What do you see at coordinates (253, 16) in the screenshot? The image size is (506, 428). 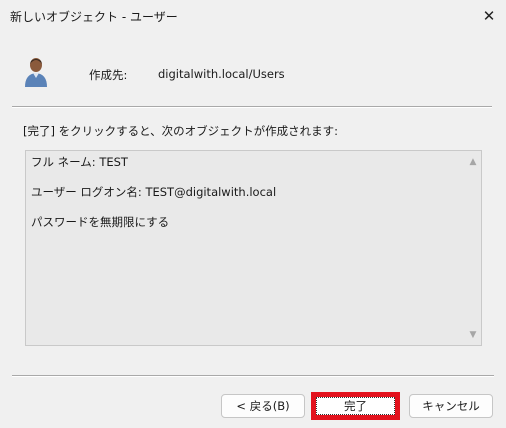 I see `title-bar: 新しいオブジェクト - ユーザー ✕` at bounding box center [253, 16].